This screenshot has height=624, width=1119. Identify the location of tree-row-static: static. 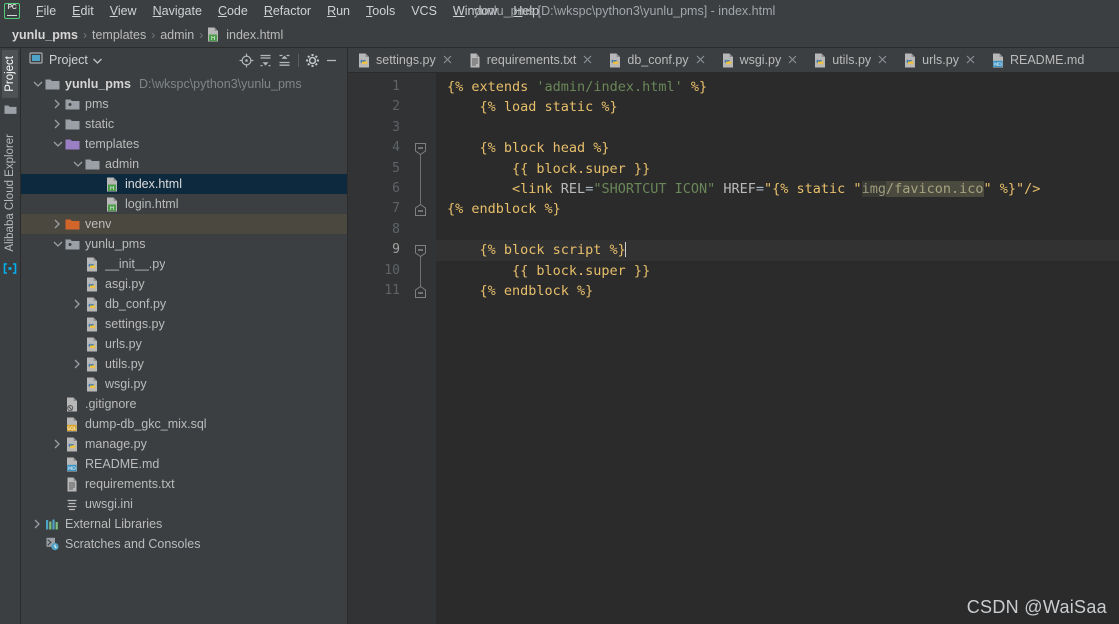
(184, 124).